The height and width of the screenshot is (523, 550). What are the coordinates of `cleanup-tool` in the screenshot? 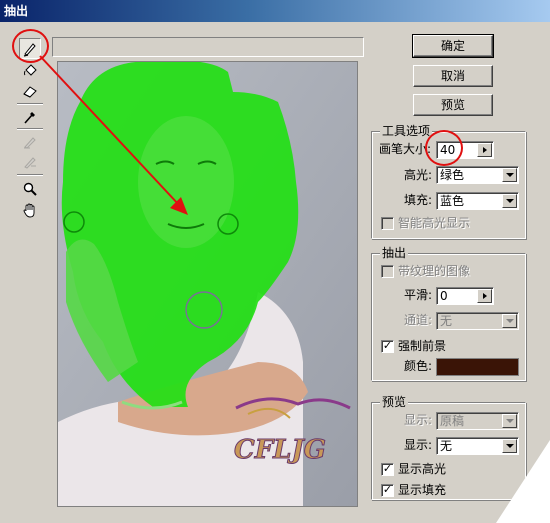 It's located at (30, 141).